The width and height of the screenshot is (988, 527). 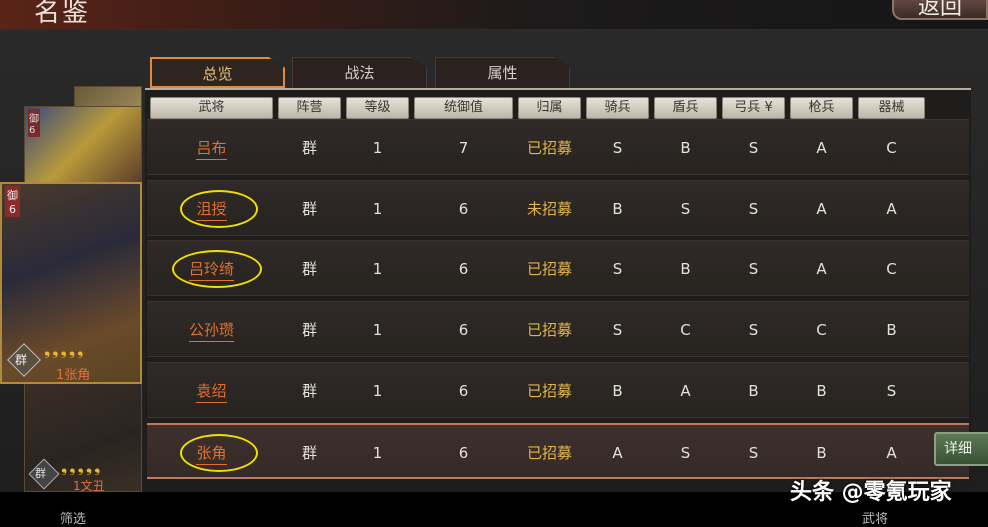 I want to click on general-card: 御6, so click(x=83, y=146).